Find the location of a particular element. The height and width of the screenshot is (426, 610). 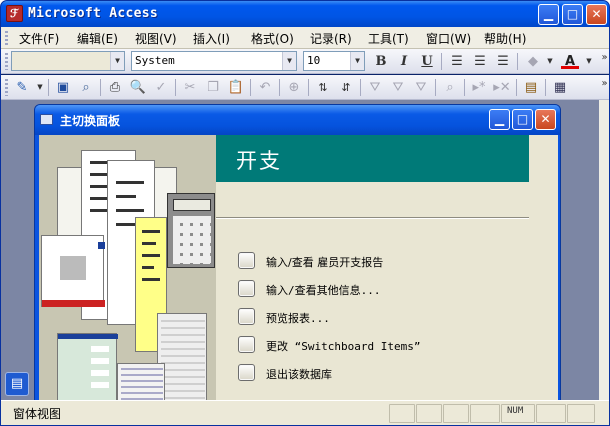

database-window-icon: ▦ is located at coordinates (560, 87).